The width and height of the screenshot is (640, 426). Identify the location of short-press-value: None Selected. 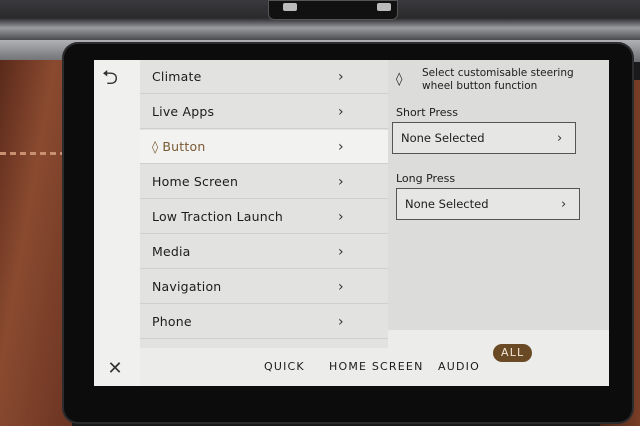
(443, 138).